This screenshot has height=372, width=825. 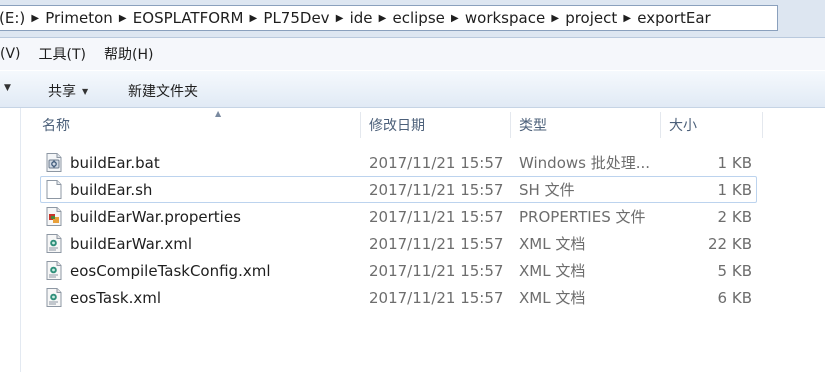 I want to click on file-size: 5 KB, so click(x=734, y=270).